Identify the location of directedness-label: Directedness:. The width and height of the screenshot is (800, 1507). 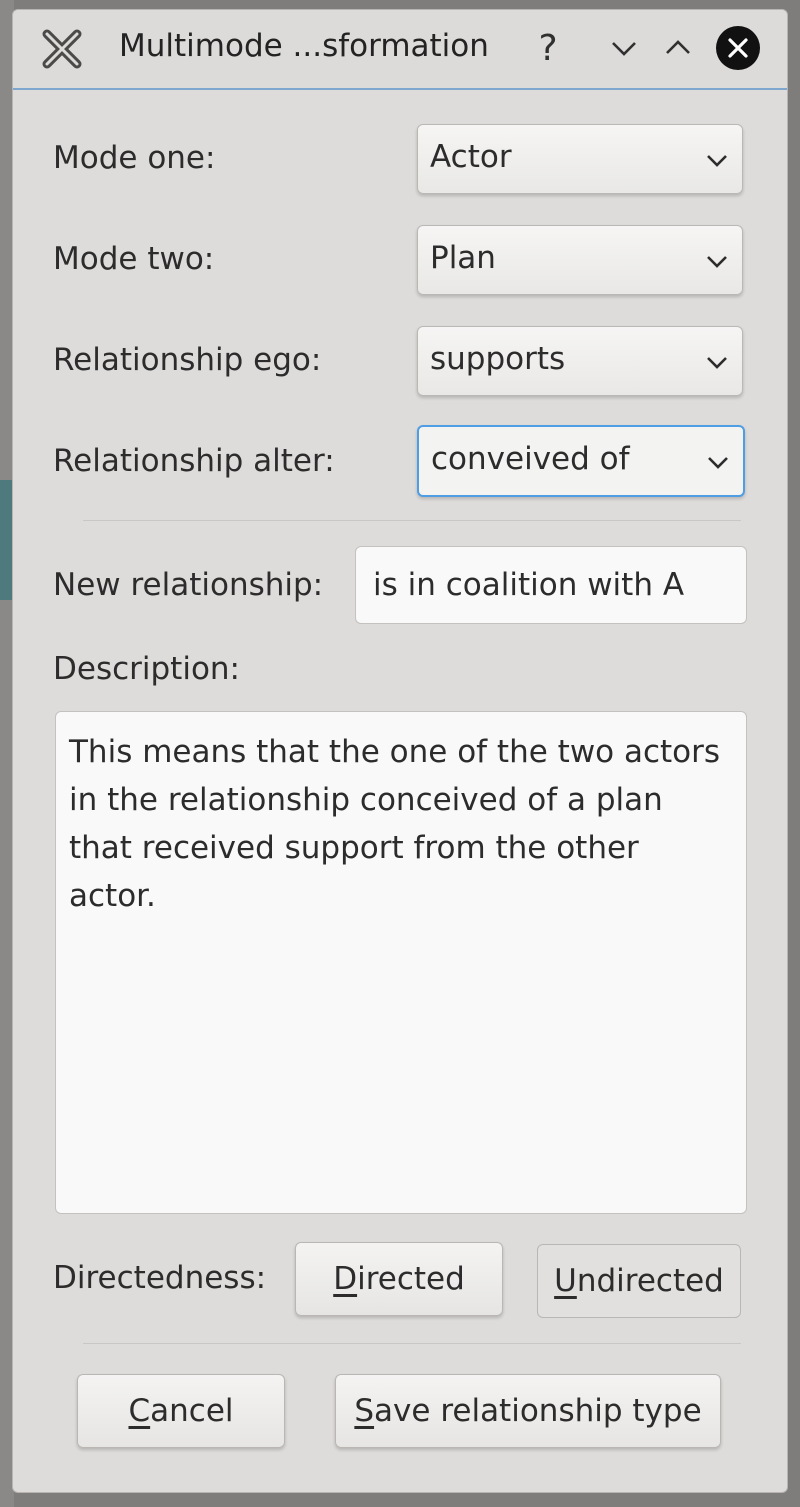
(160, 1278).